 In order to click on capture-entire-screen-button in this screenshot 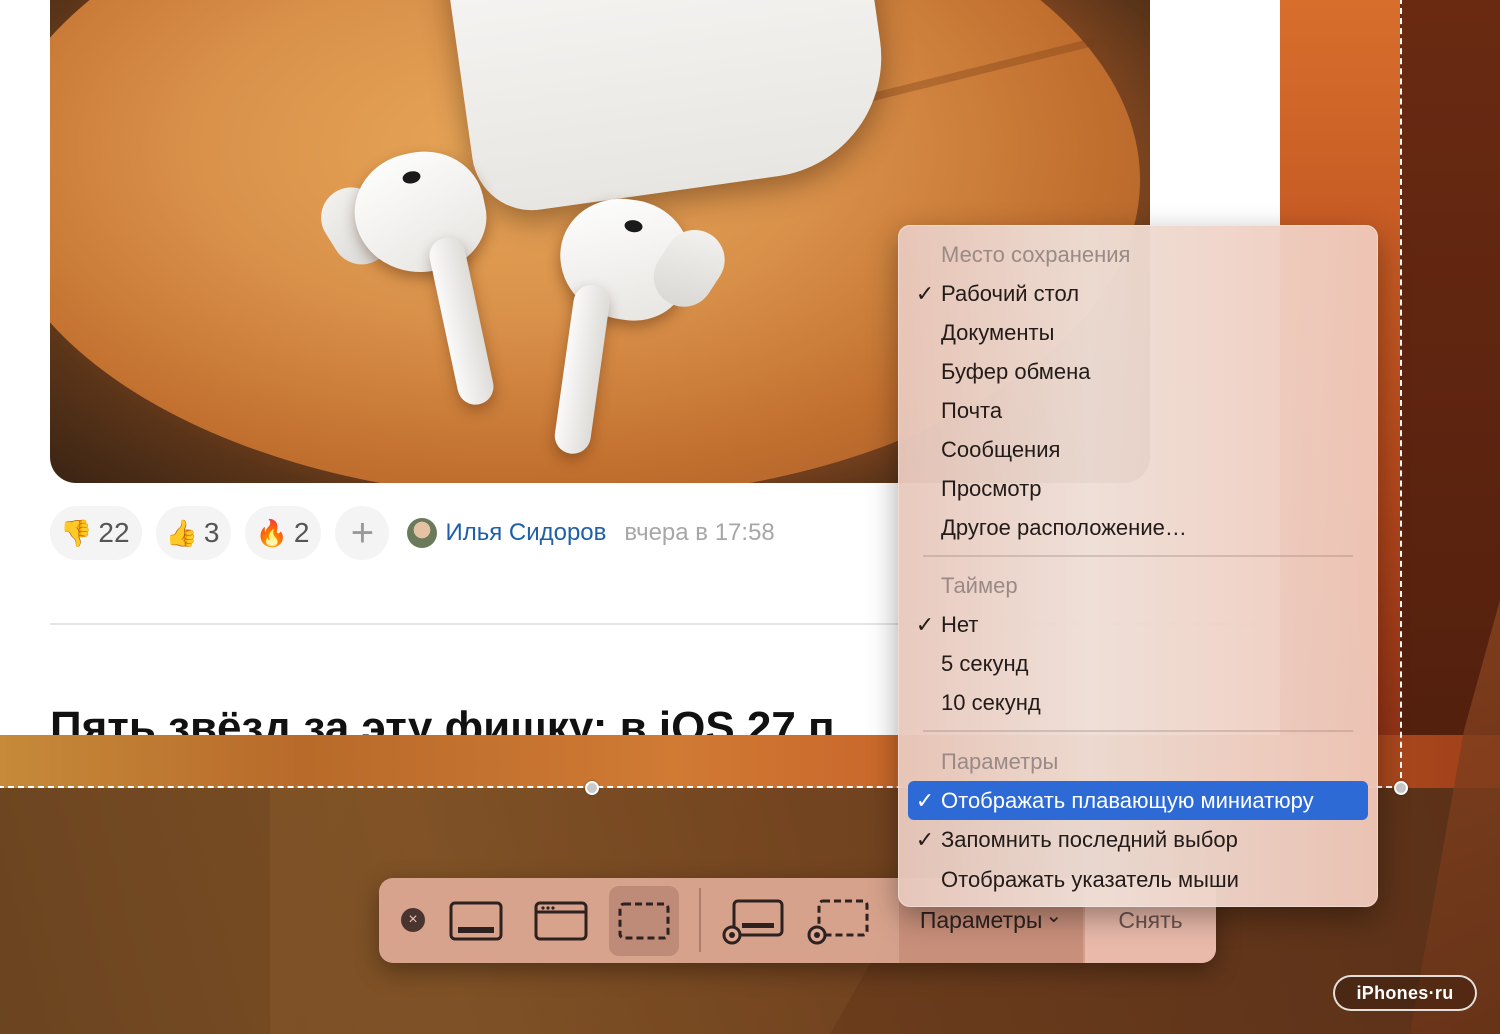, I will do `click(476, 921)`.